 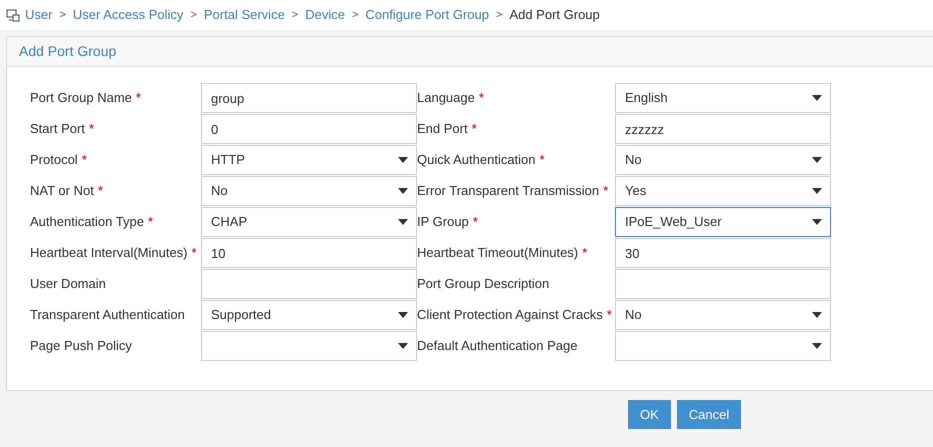 What do you see at coordinates (309, 222) in the screenshot?
I see `select-field: CHAP` at bounding box center [309, 222].